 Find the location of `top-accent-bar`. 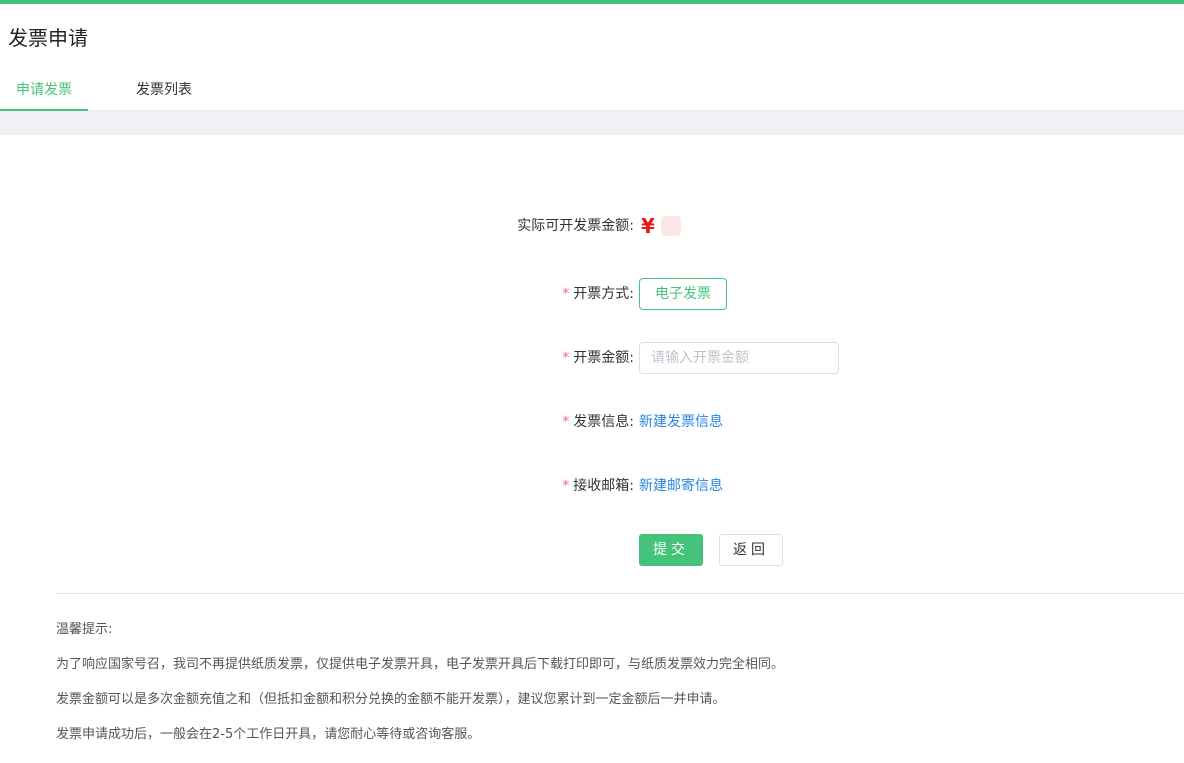

top-accent-bar is located at coordinates (592, 2).